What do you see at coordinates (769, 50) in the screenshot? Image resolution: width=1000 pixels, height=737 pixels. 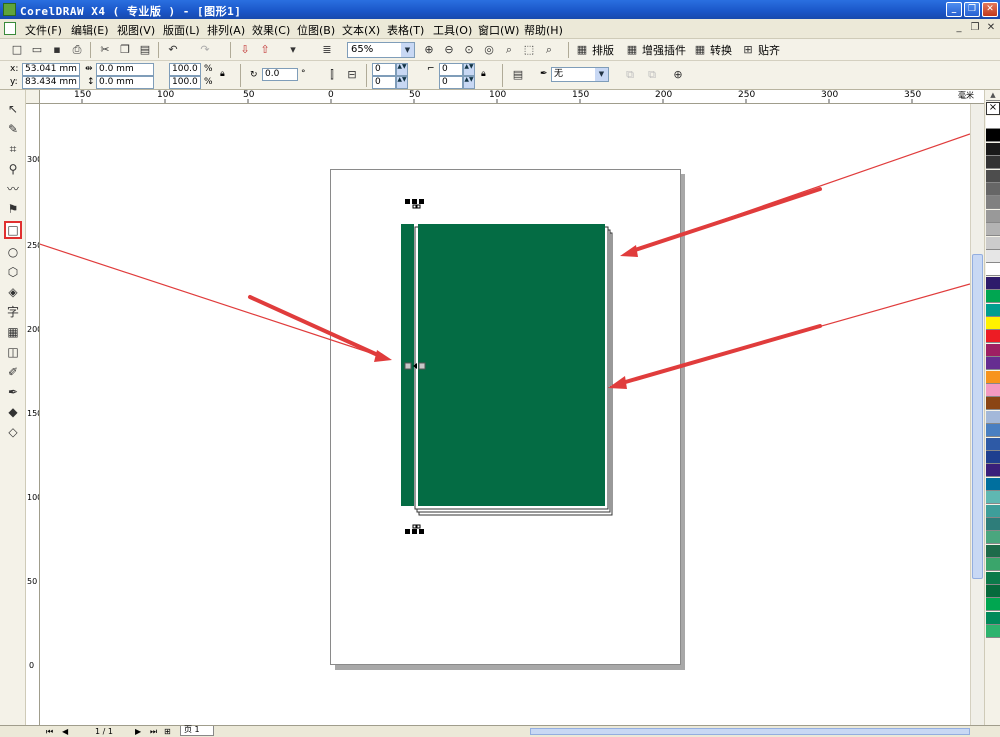 I see `snap-button: 贴齐` at bounding box center [769, 50].